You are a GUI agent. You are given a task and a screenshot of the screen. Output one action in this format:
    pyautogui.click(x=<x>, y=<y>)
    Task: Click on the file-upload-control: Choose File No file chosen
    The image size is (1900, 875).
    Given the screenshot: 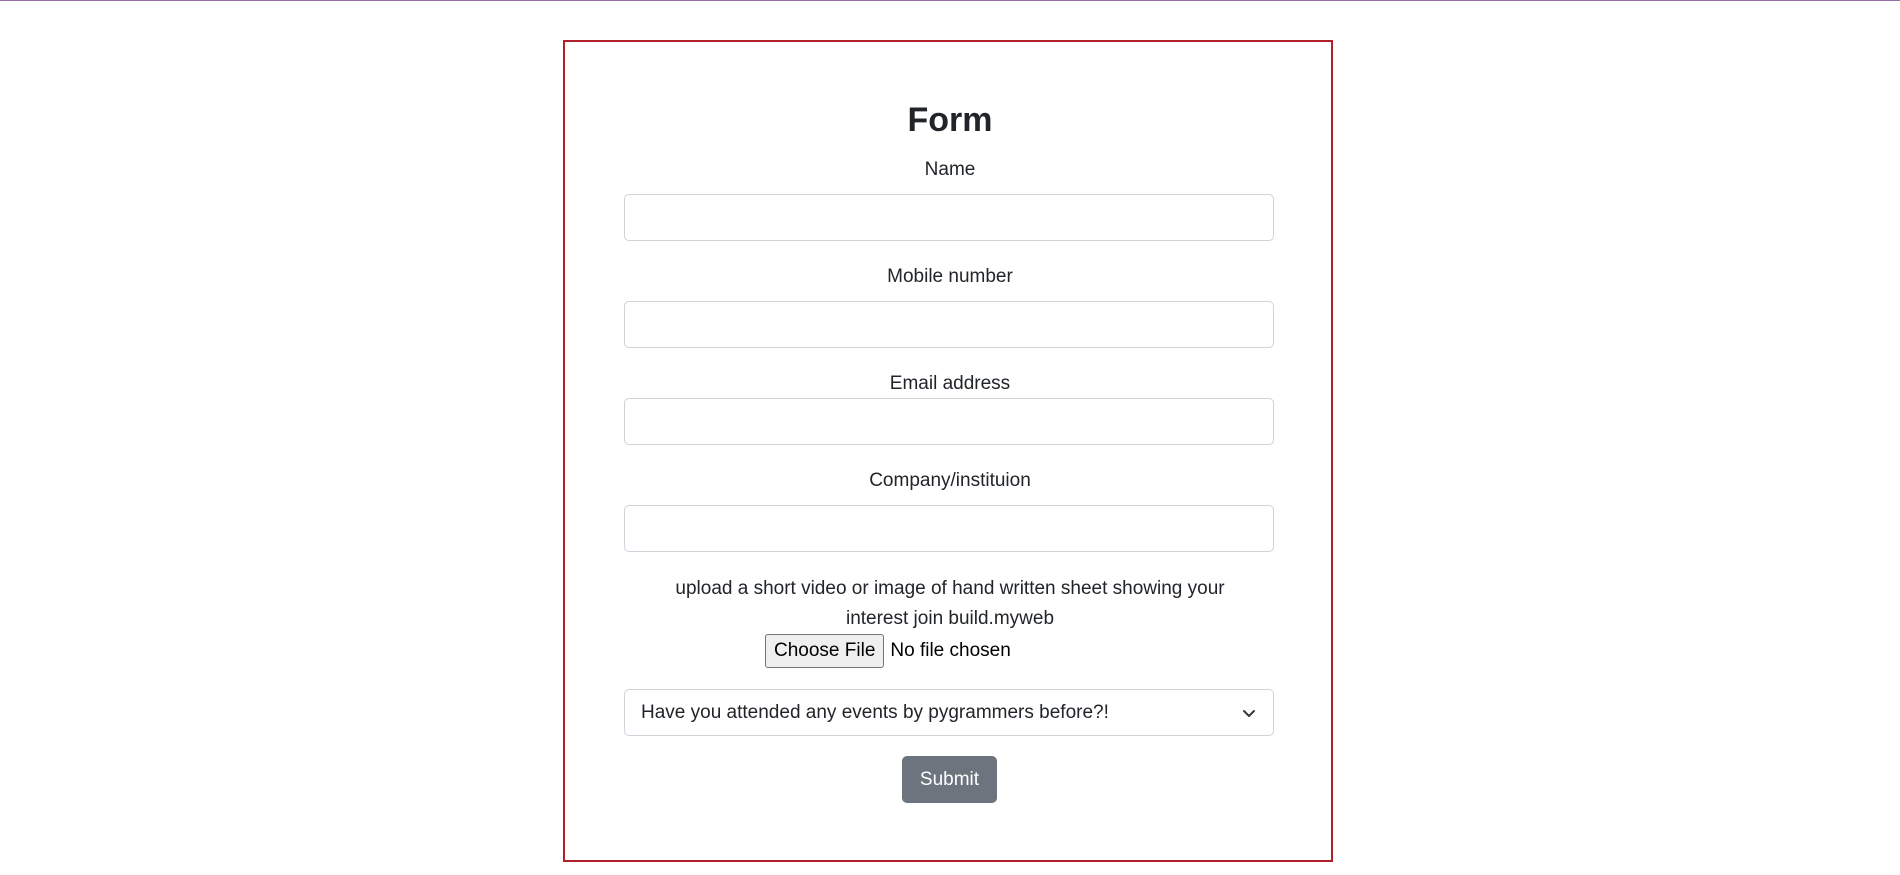 What is the action you would take?
    pyautogui.click(x=888, y=651)
    